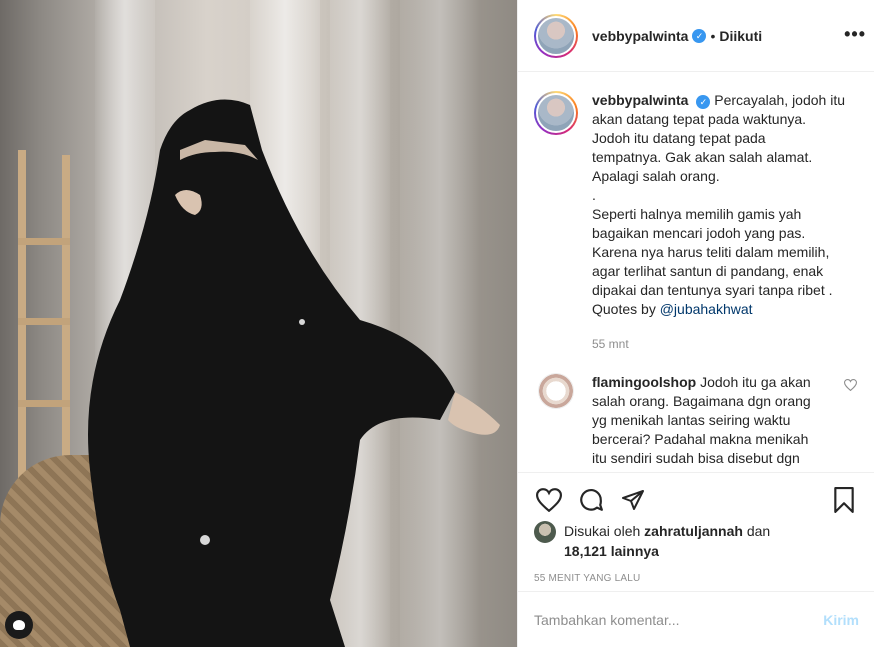 The image size is (874, 647). I want to click on avatar, so click(556, 35).